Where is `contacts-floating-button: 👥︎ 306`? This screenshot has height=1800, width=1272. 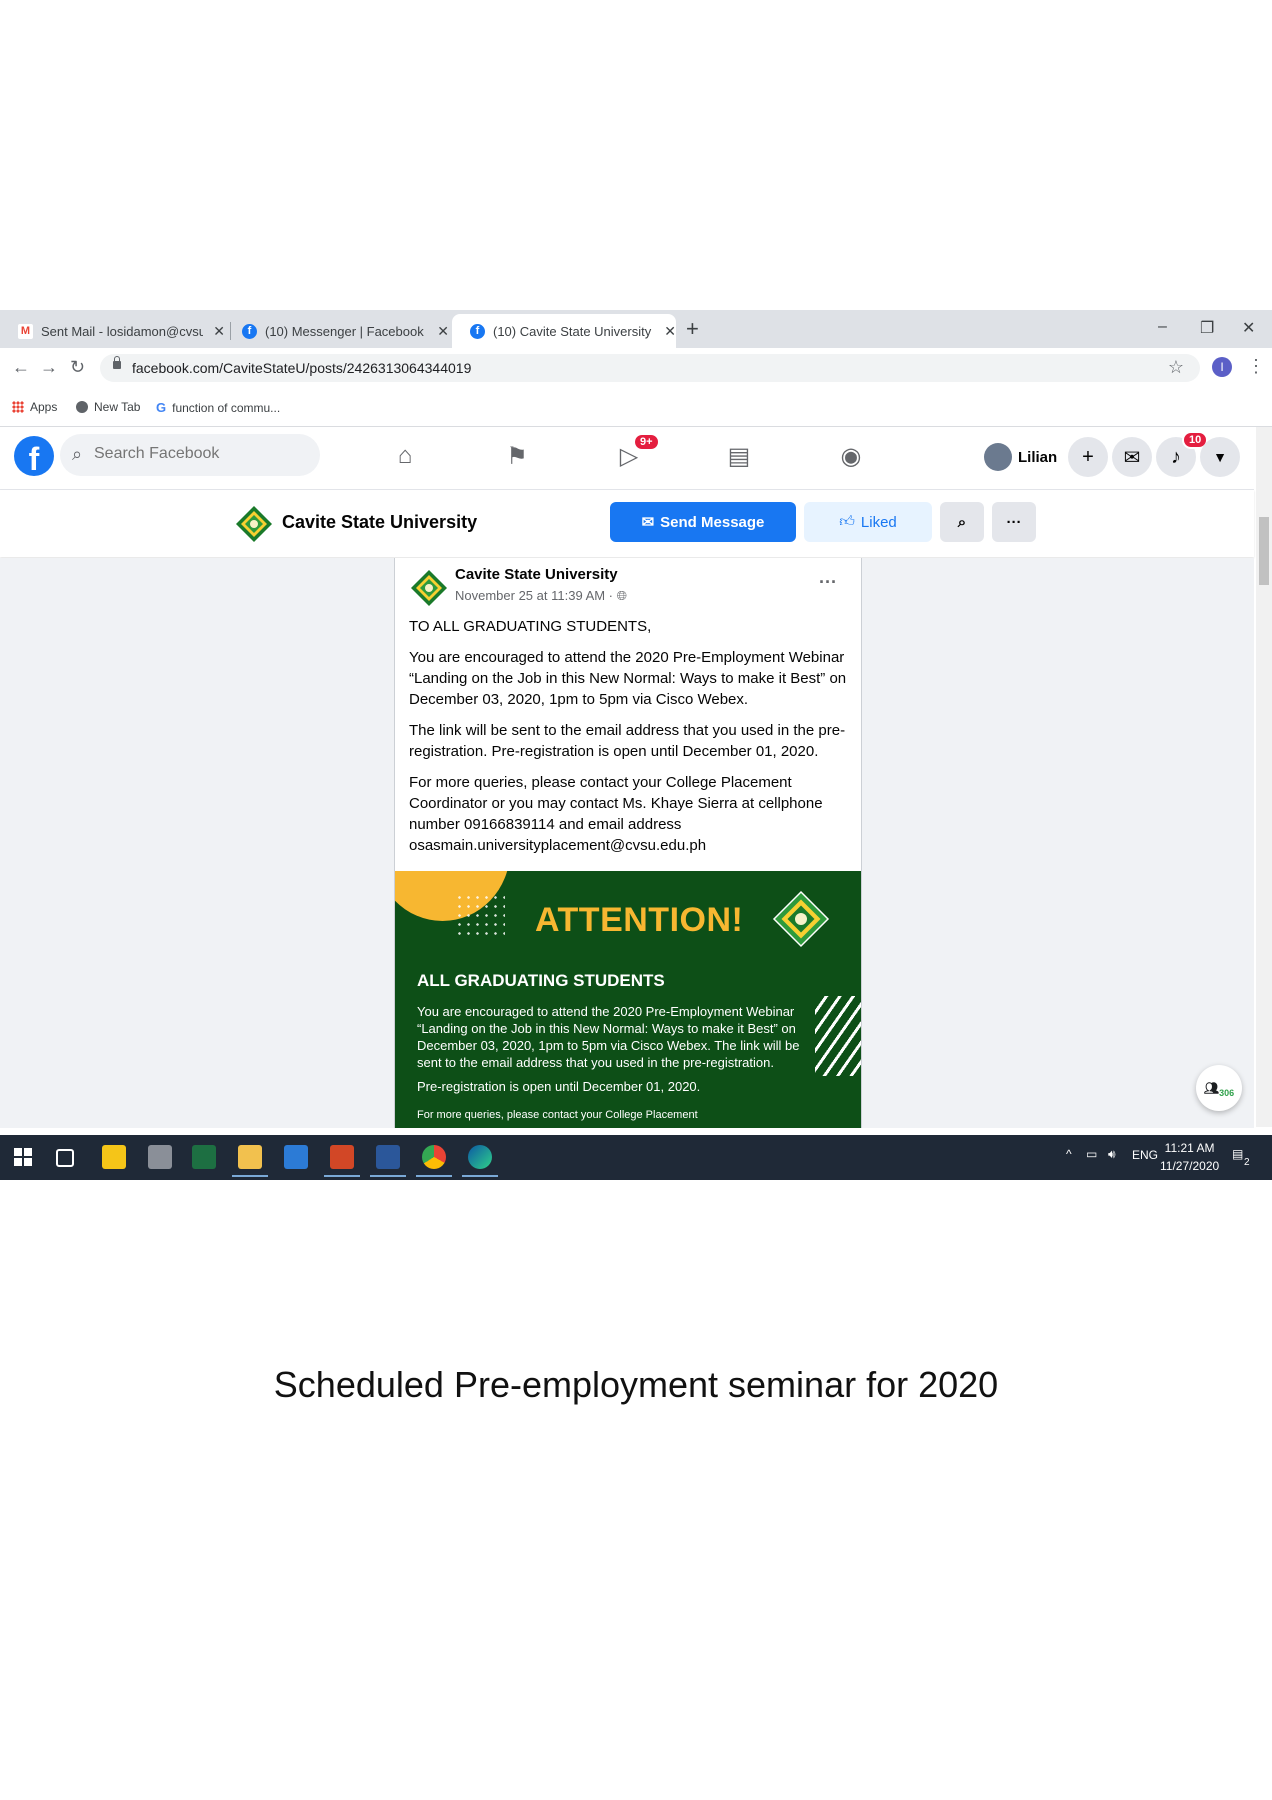
contacts-floating-button: 👥︎ 306 is located at coordinates (1219, 1088).